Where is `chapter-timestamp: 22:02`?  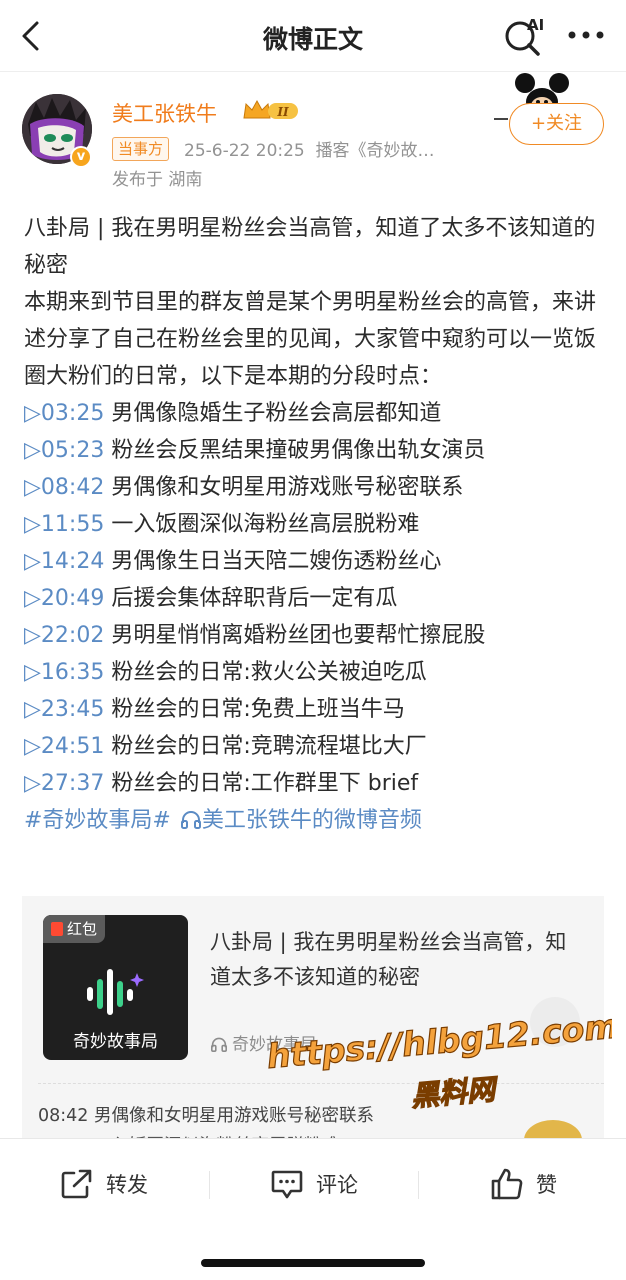 chapter-timestamp: 22:02 is located at coordinates (72, 635).